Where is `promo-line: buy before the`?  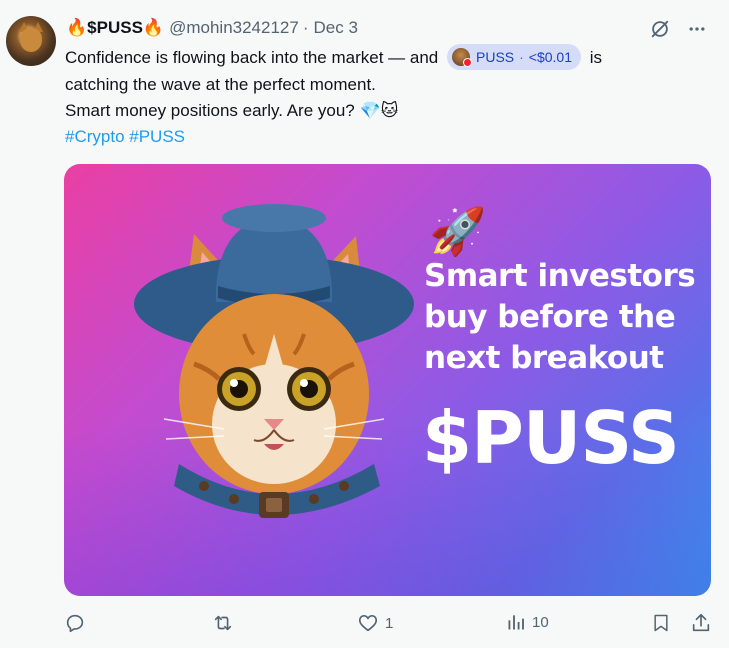
promo-line: buy before the is located at coordinates (550, 317).